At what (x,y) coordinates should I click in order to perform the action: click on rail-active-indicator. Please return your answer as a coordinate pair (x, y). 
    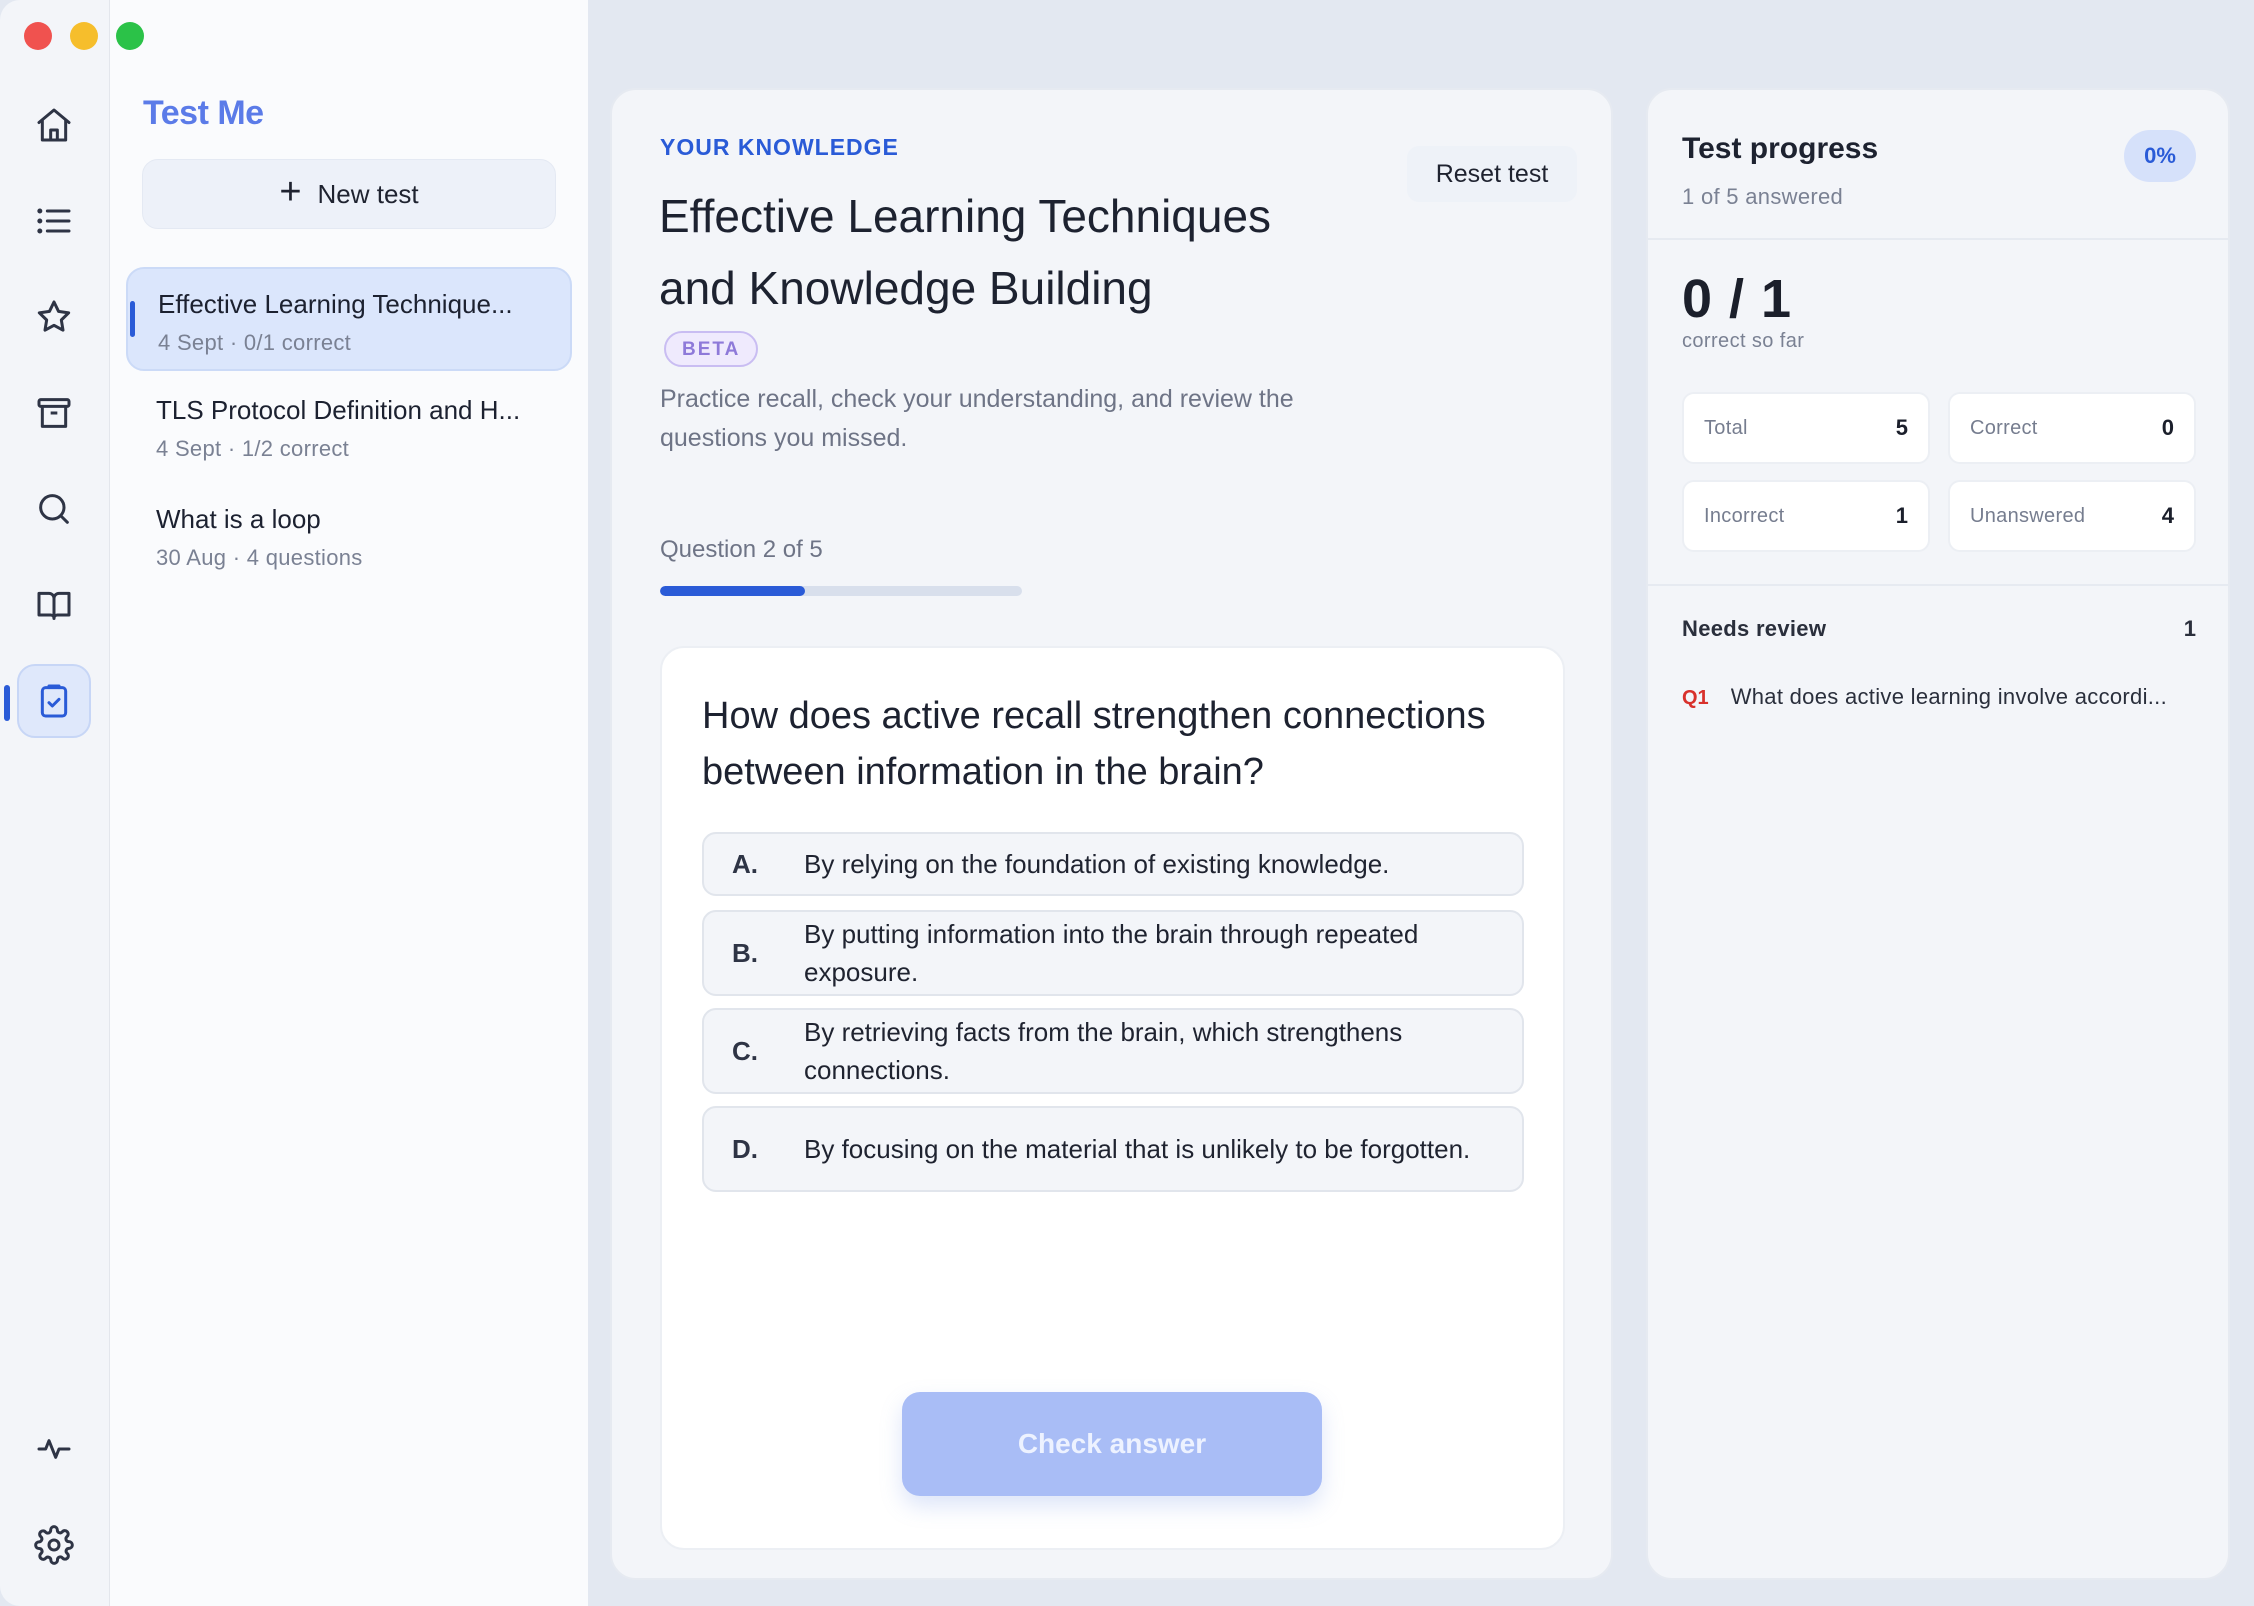
    Looking at the image, I should click on (7, 703).